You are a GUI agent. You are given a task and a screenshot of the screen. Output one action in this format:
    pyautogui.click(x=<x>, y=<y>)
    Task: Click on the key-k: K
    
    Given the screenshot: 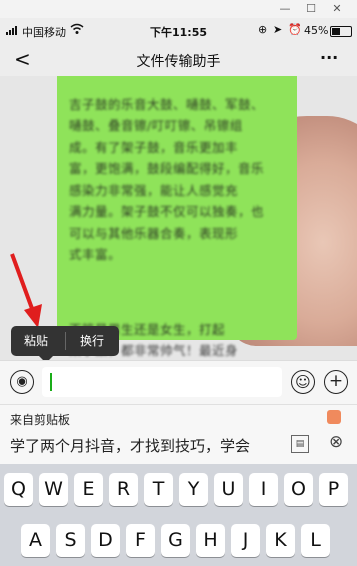 What is the action you would take?
    pyautogui.click(x=280, y=540)
    